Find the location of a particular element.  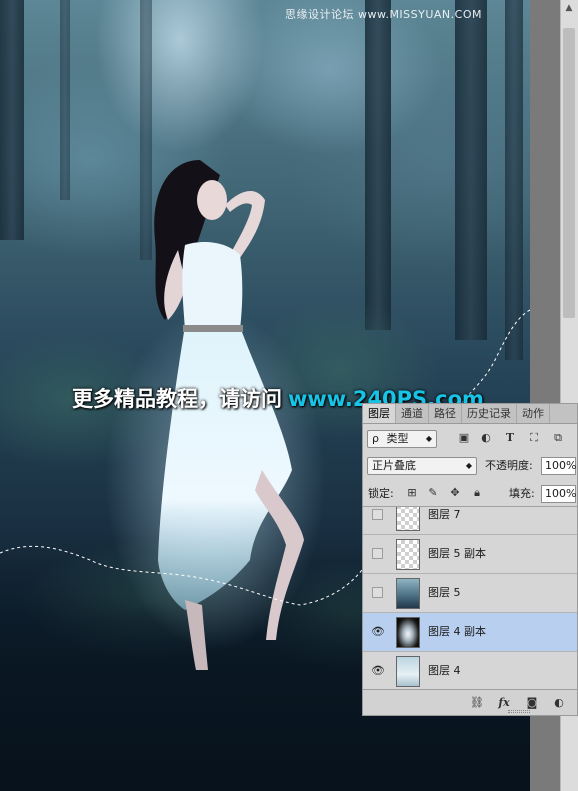

lock-row: 锁定: ⊞ ✎ ✥ 🔒︎ 填充: 100% is located at coordinates (470, 495).